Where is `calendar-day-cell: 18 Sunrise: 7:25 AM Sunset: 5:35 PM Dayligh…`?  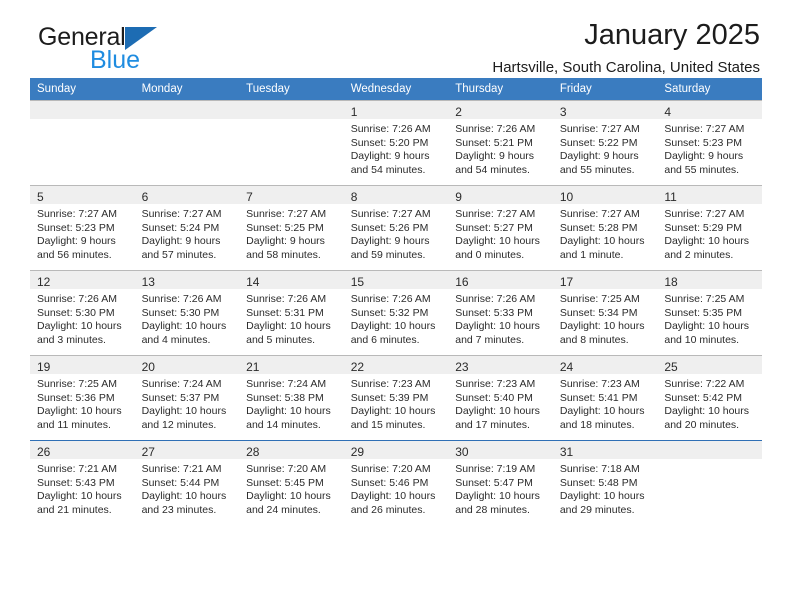
calendar-day-cell: 18 Sunrise: 7:25 AM Sunset: 5:35 PM Dayligh… is located at coordinates (709, 313).